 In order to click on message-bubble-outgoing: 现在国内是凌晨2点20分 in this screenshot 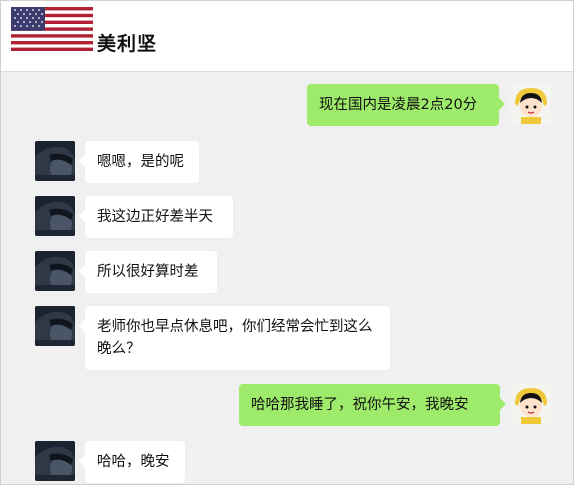, I will do `click(406, 105)`.